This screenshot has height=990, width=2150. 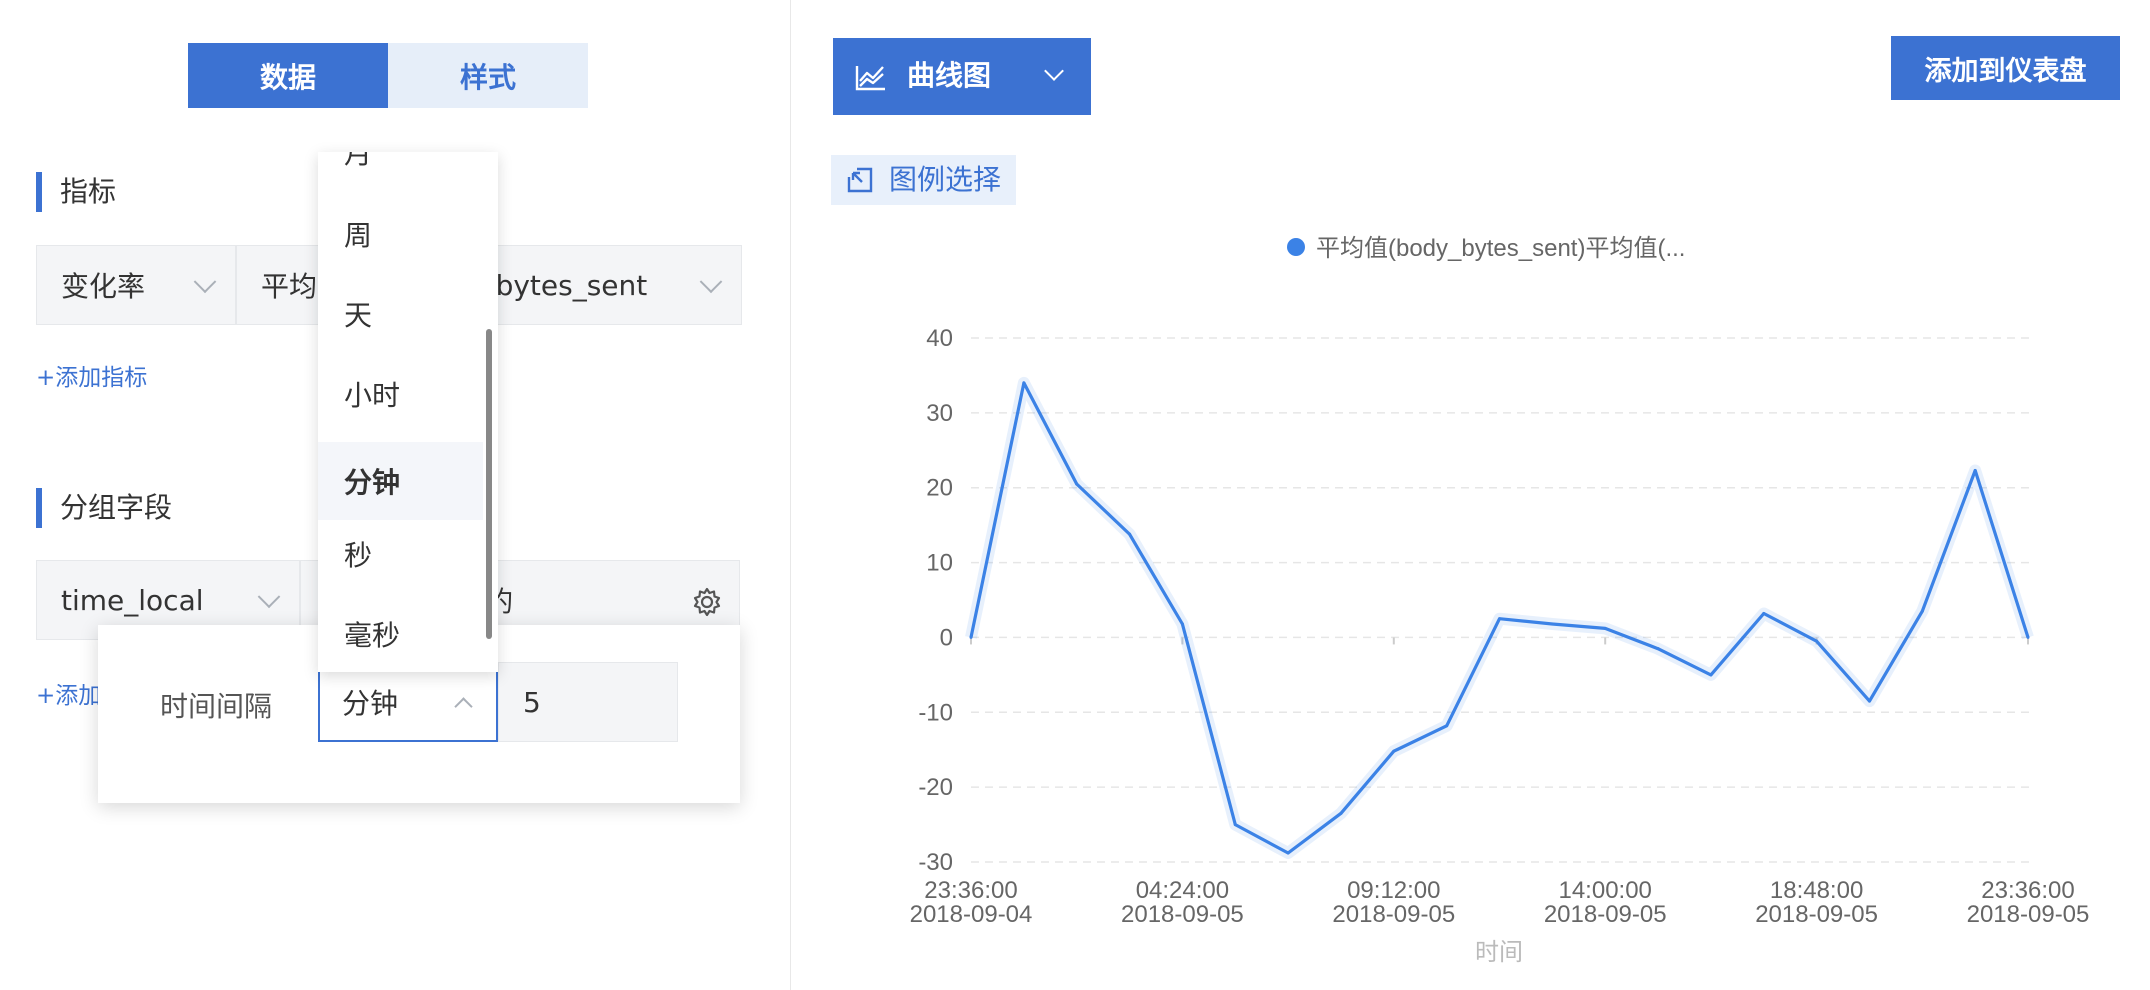 I want to click on x-tick-label: 04:24:00, so click(x=1182, y=890).